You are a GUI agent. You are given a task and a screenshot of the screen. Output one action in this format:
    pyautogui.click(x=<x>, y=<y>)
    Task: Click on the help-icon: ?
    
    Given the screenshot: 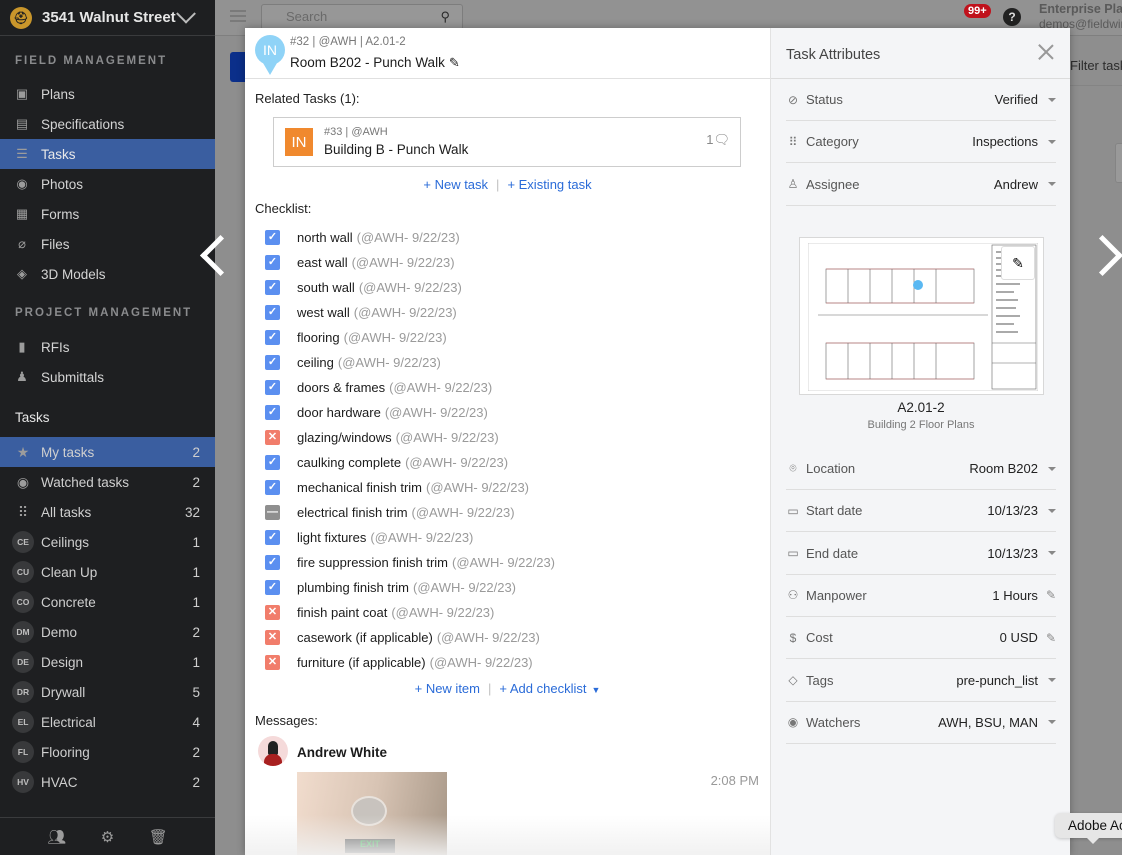 What is the action you would take?
    pyautogui.click(x=1012, y=17)
    